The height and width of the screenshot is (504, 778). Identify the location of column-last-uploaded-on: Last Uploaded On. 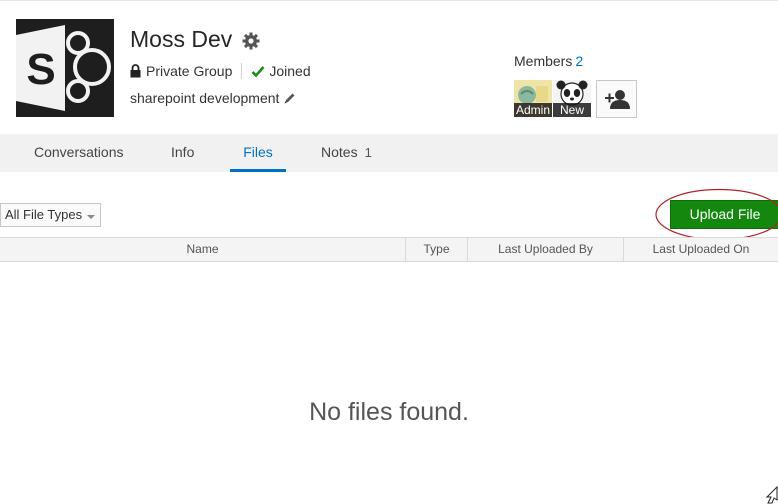
(701, 249).